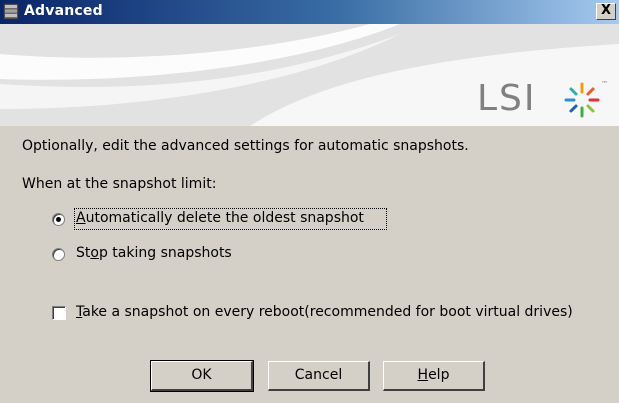 The image size is (619, 403). What do you see at coordinates (202, 376) in the screenshot?
I see `ok-button: OK` at bounding box center [202, 376].